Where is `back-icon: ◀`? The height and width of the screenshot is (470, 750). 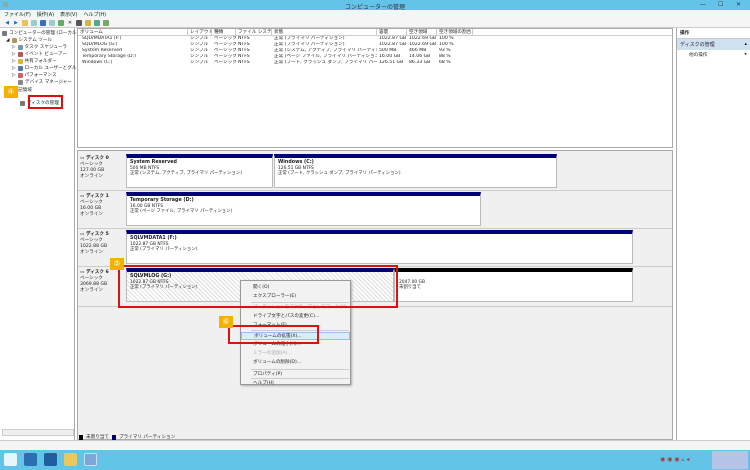
back-icon: ◀ is located at coordinates (7, 23).